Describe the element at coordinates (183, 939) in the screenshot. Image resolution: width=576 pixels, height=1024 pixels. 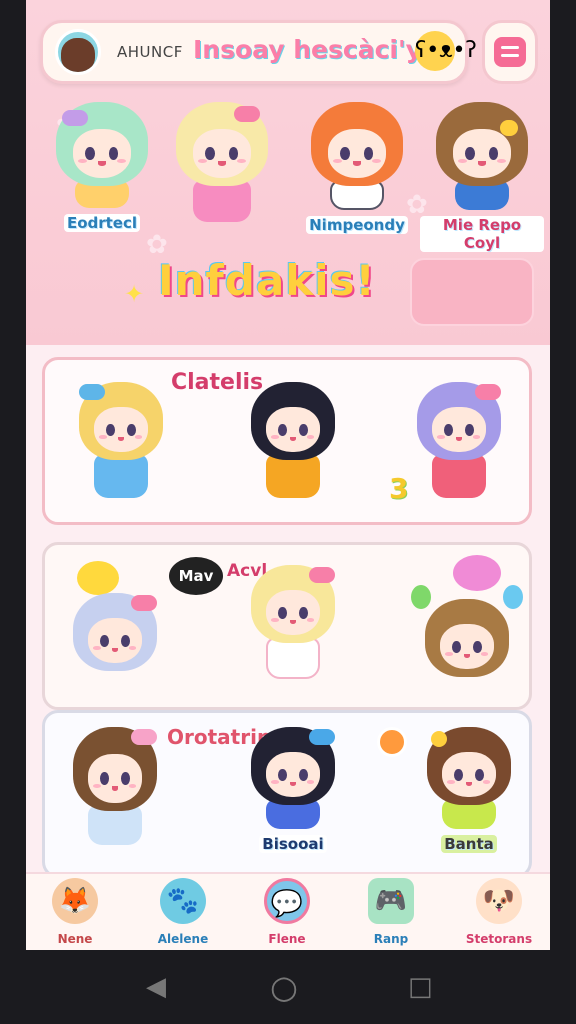
I see `nav-label: Alelene` at that location.